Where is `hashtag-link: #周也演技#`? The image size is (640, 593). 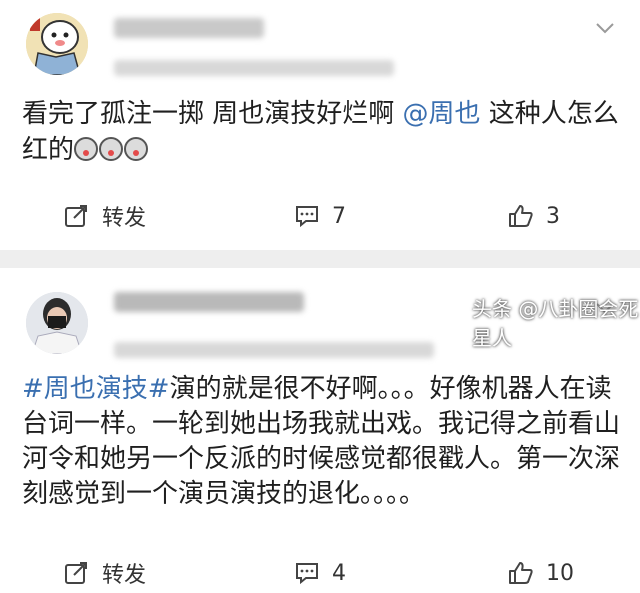
hashtag-link: #周也演技# is located at coordinates (96, 389).